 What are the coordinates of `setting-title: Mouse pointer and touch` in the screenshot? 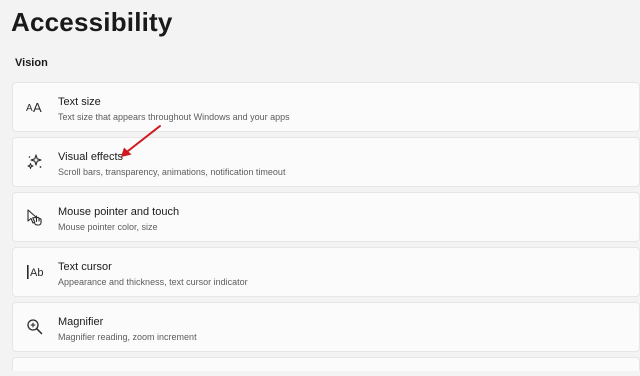 It's located at (119, 212).